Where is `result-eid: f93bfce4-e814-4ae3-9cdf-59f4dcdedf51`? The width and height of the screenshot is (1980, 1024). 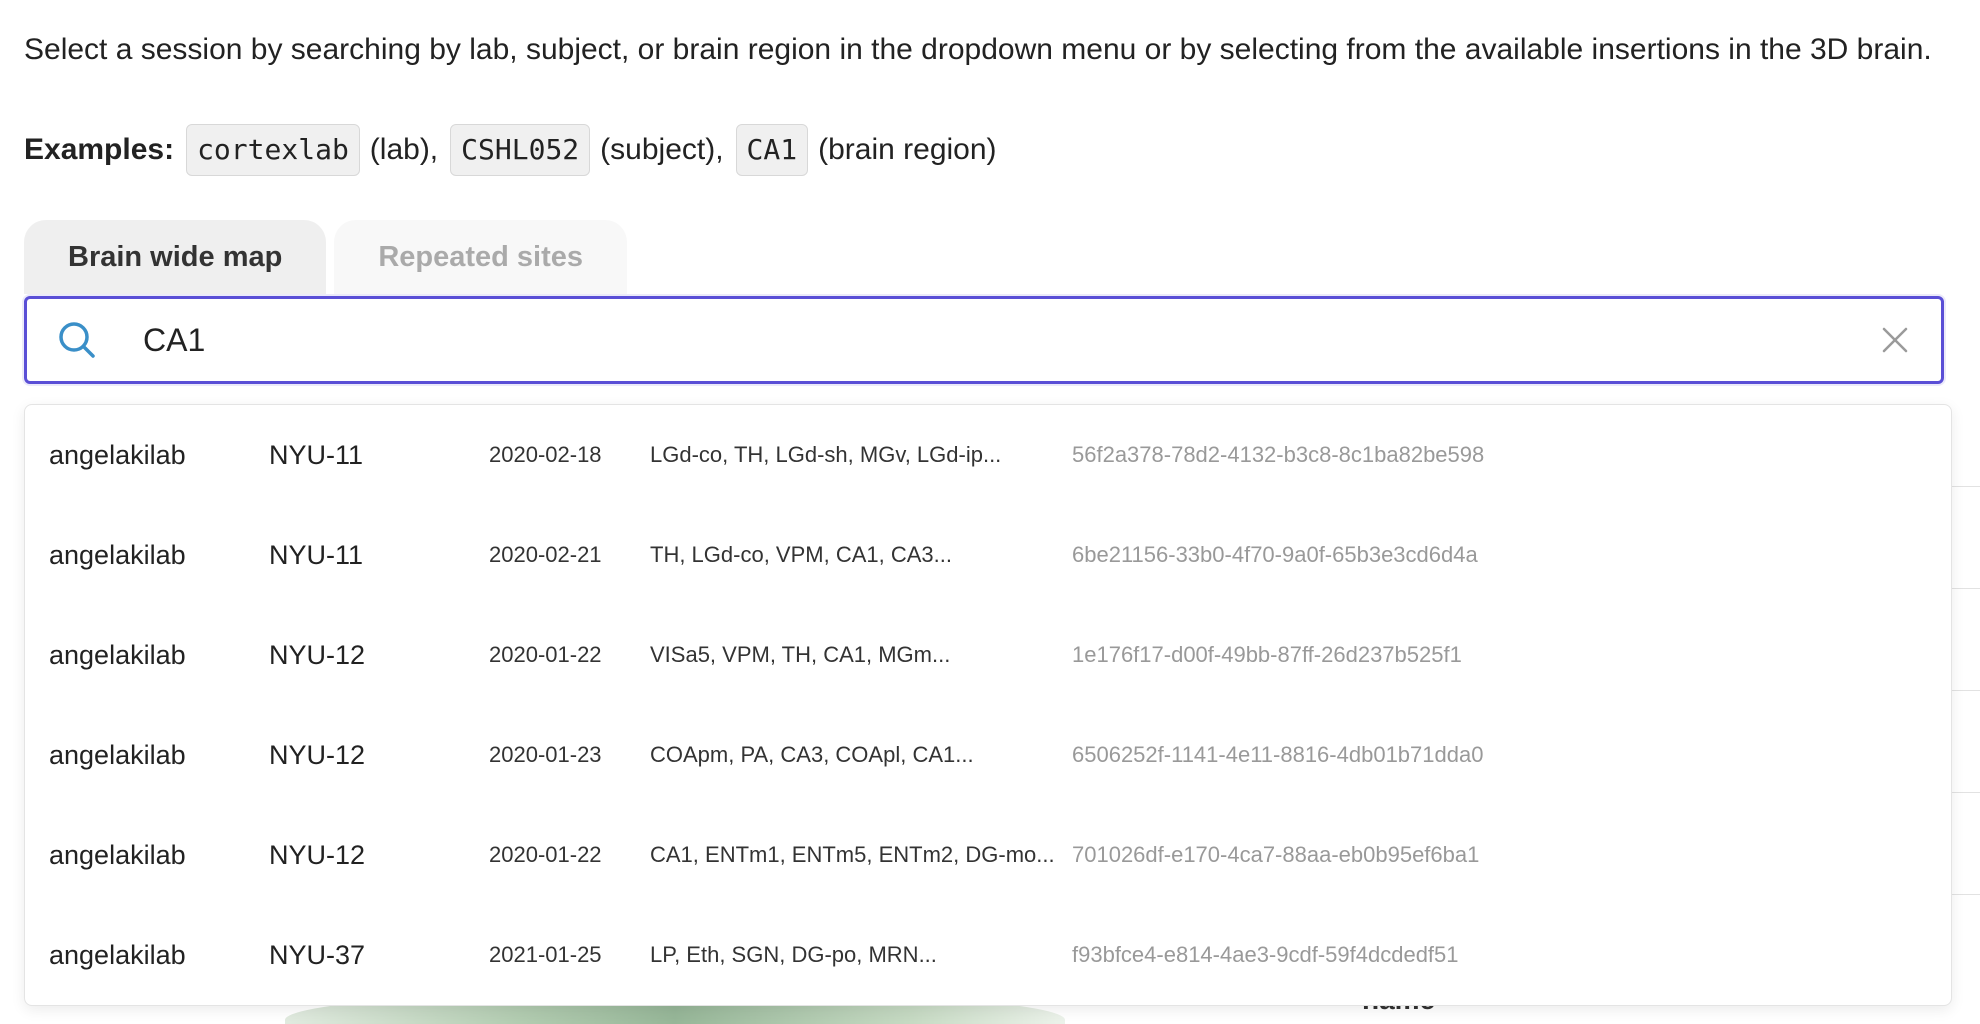
result-eid: f93bfce4-e814-4ae3-9cdf-59f4dcdedf51 is located at coordinates (1265, 954).